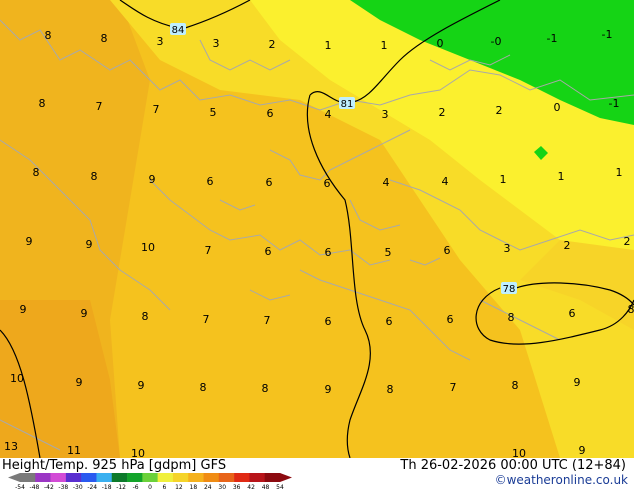  I want to click on color-scale-swatches, so click(150, 477).